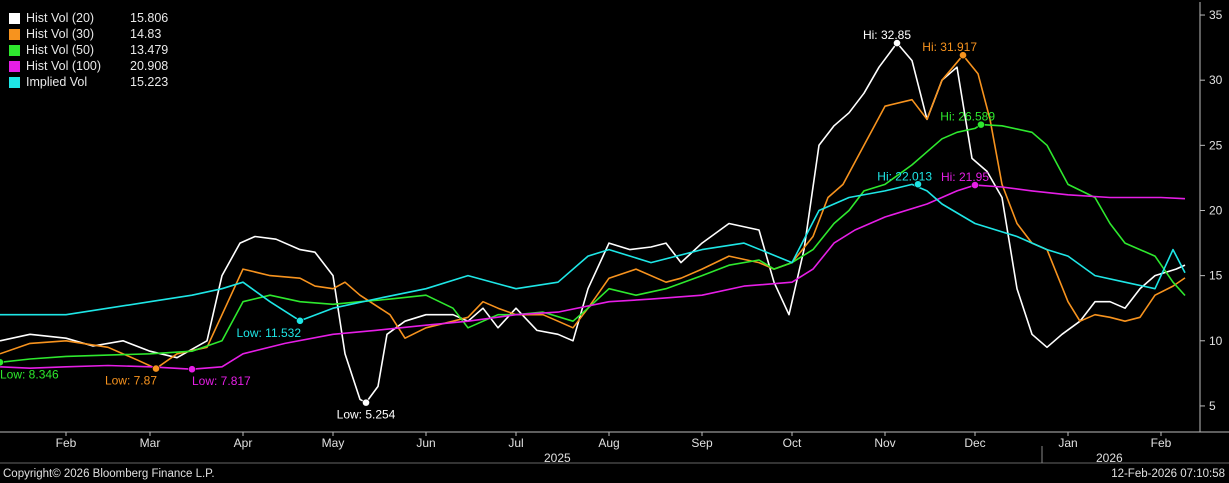 This screenshot has width=1229, height=483. I want to click on x-tick-label: Jan, so click(1067, 443).